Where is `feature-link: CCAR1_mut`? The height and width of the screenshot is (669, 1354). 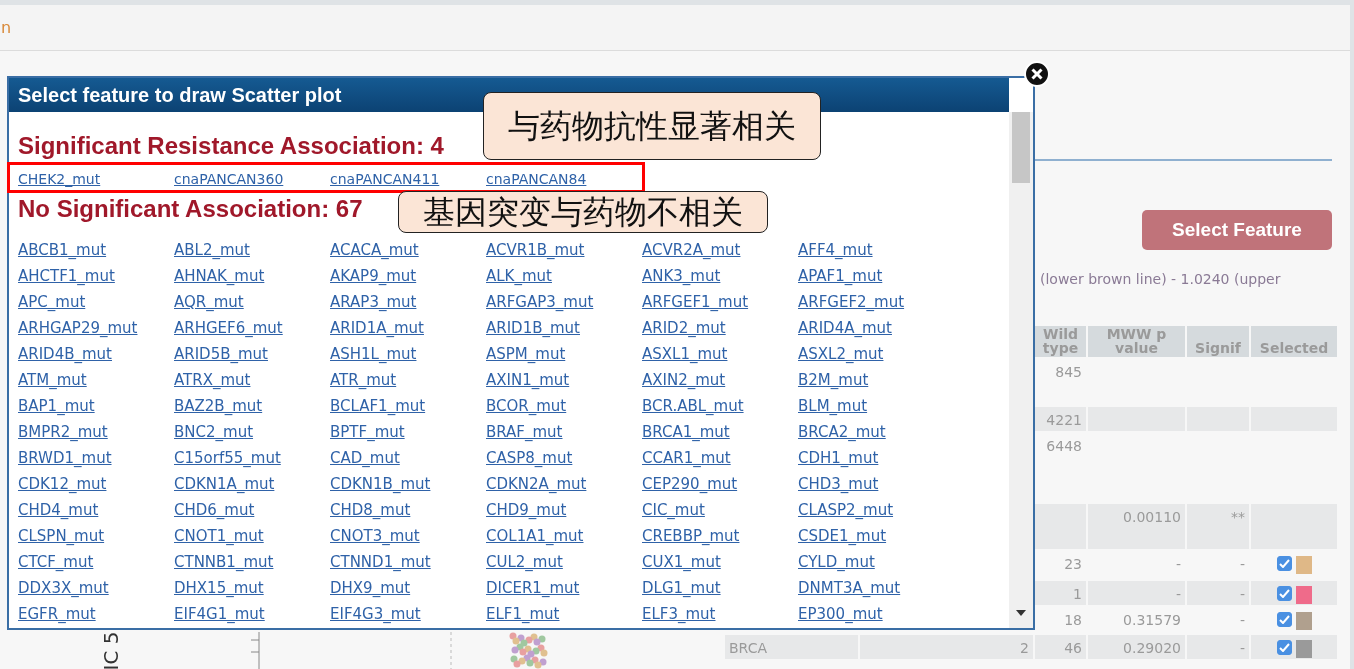
feature-link: CCAR1_mut is located at coordinates (686, 458).